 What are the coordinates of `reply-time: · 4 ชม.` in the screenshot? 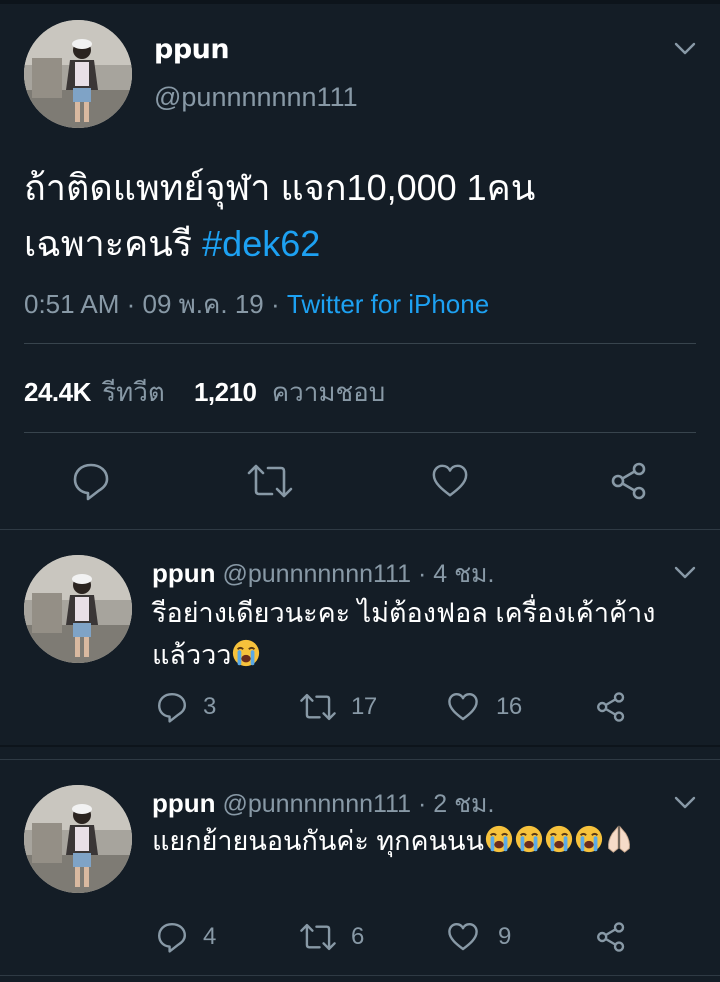 It's located at (453, 574).